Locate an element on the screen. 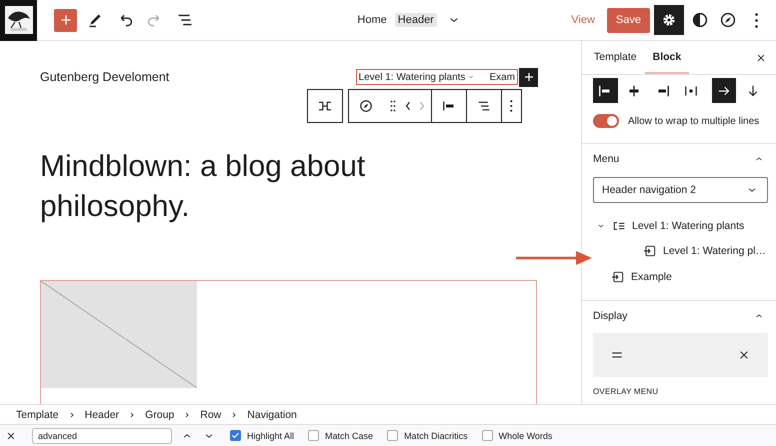 The image size is (776, 446). post-title: Mindblown: a blog about philosophy. is located at coordinates (230, 187).